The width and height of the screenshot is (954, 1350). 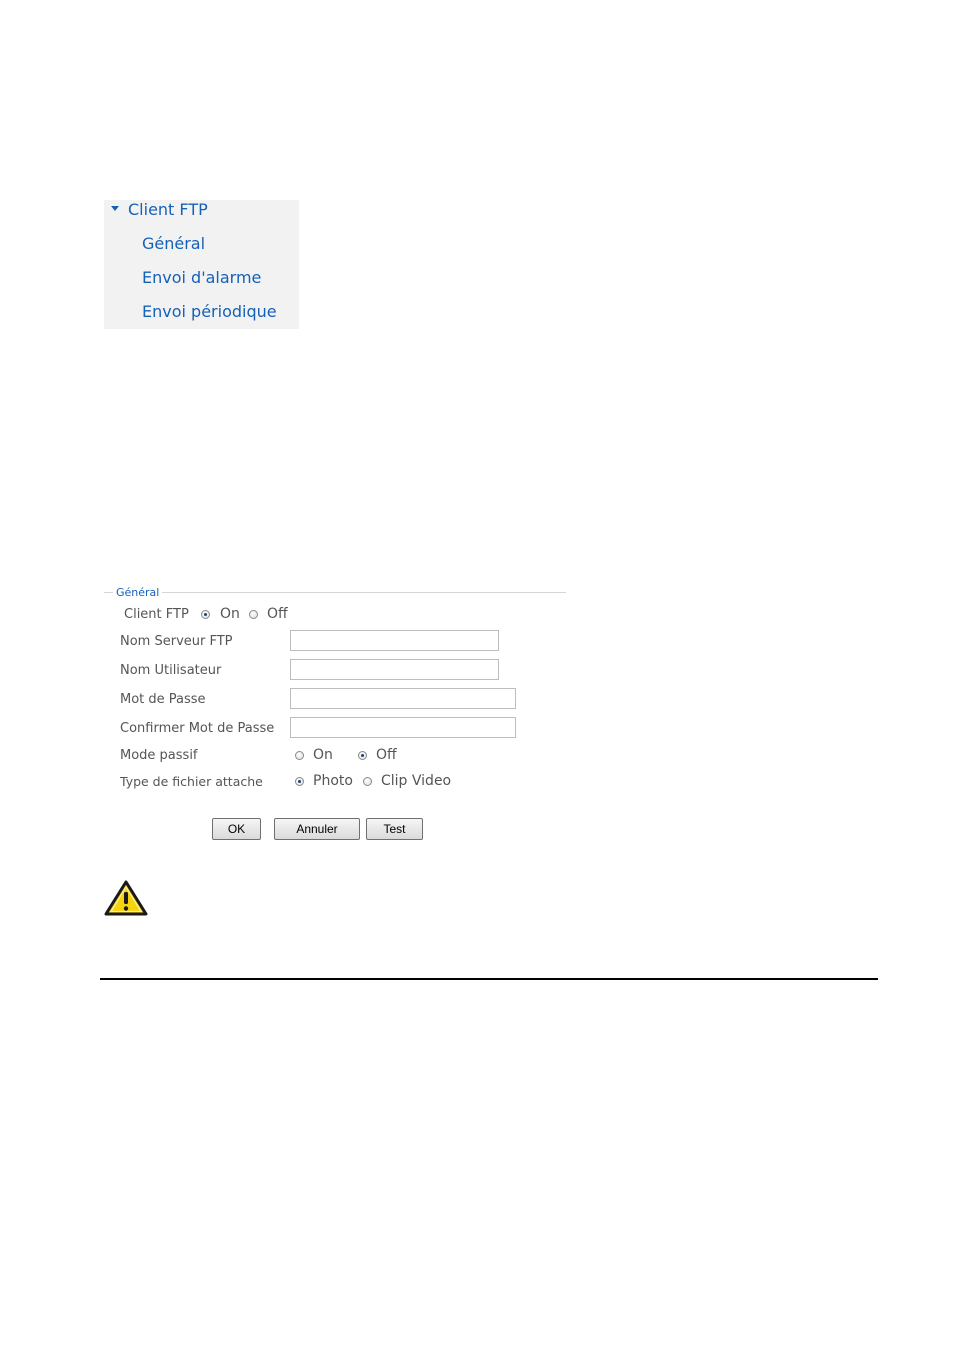 I want to click on file-type-label: Type de fichier attache, so click(x=191, y=781).